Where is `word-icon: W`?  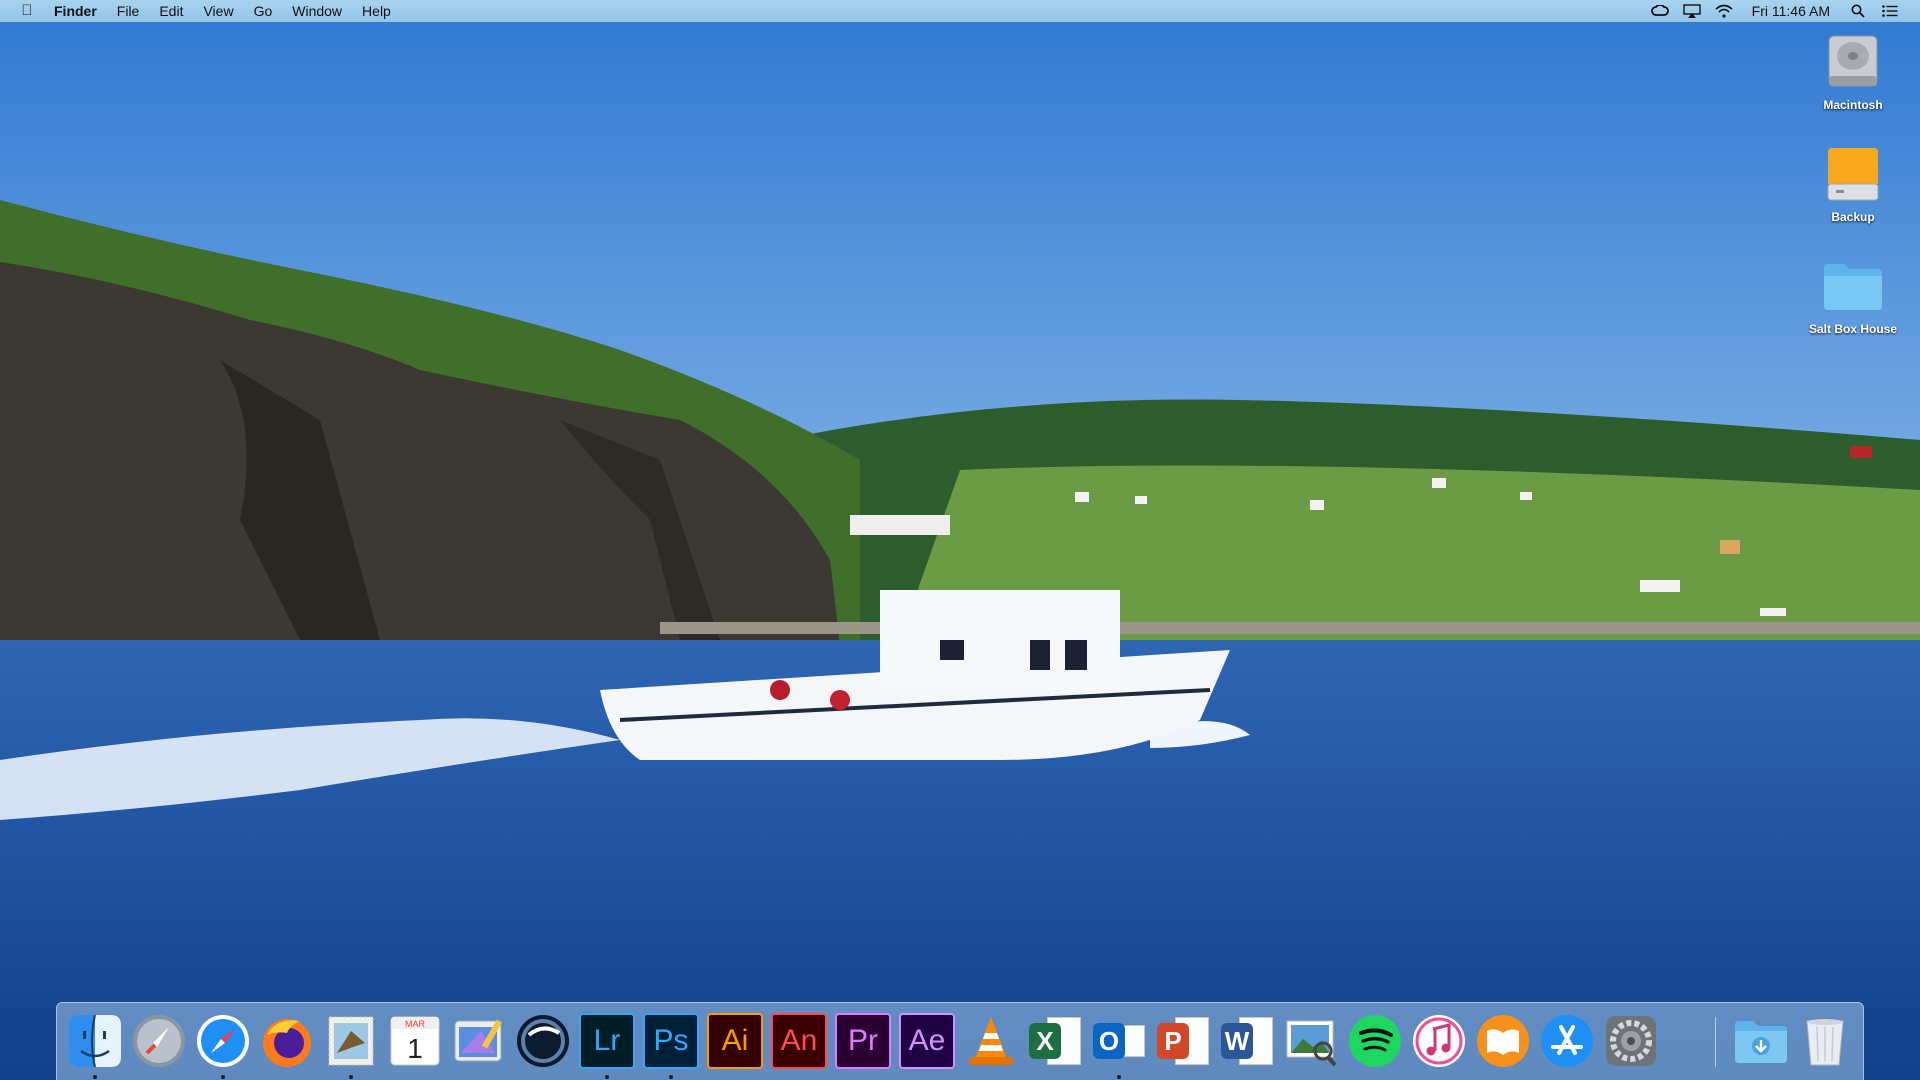 word-icon: W is located at coordinates (1247, 1041).